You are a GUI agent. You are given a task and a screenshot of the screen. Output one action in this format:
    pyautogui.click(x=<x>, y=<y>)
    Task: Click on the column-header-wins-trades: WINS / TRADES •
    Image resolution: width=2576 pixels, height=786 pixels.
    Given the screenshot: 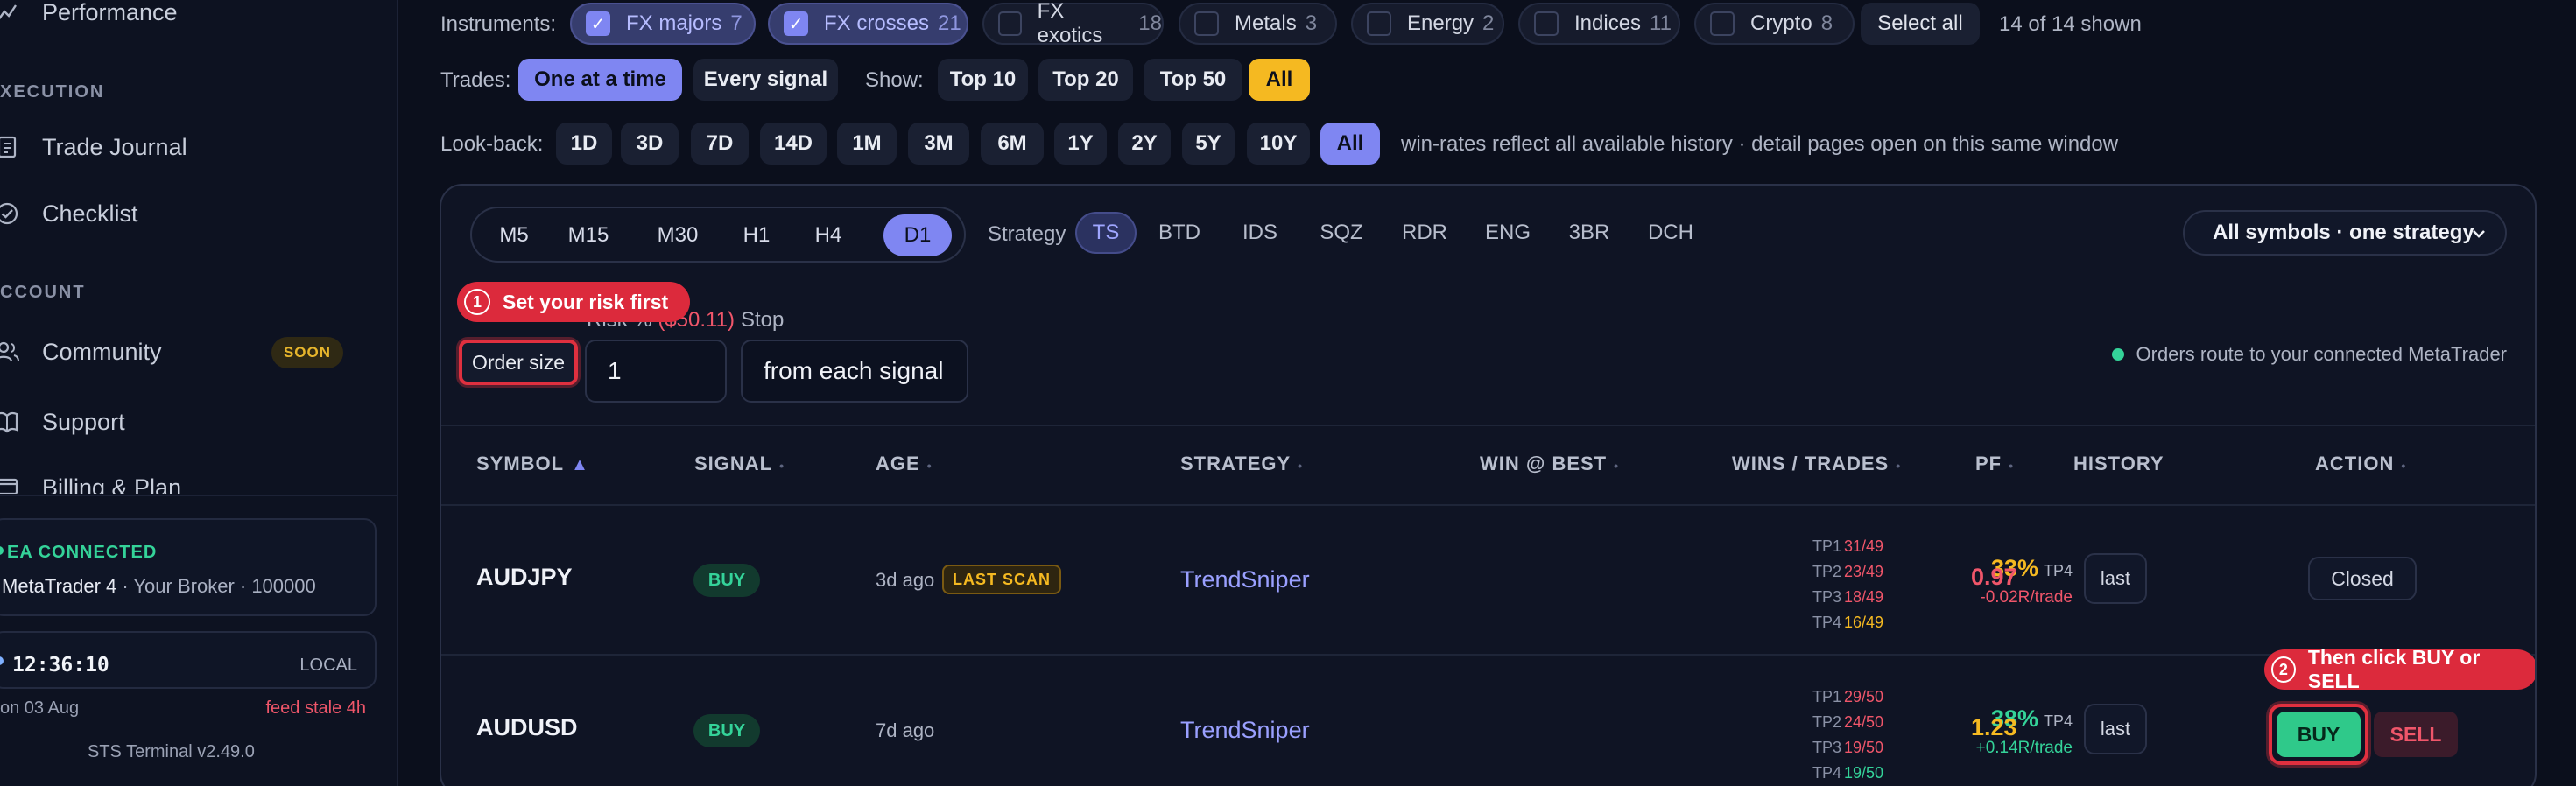 What is the action you would take?
    pyautogui.click(x=1816, y=464)
    